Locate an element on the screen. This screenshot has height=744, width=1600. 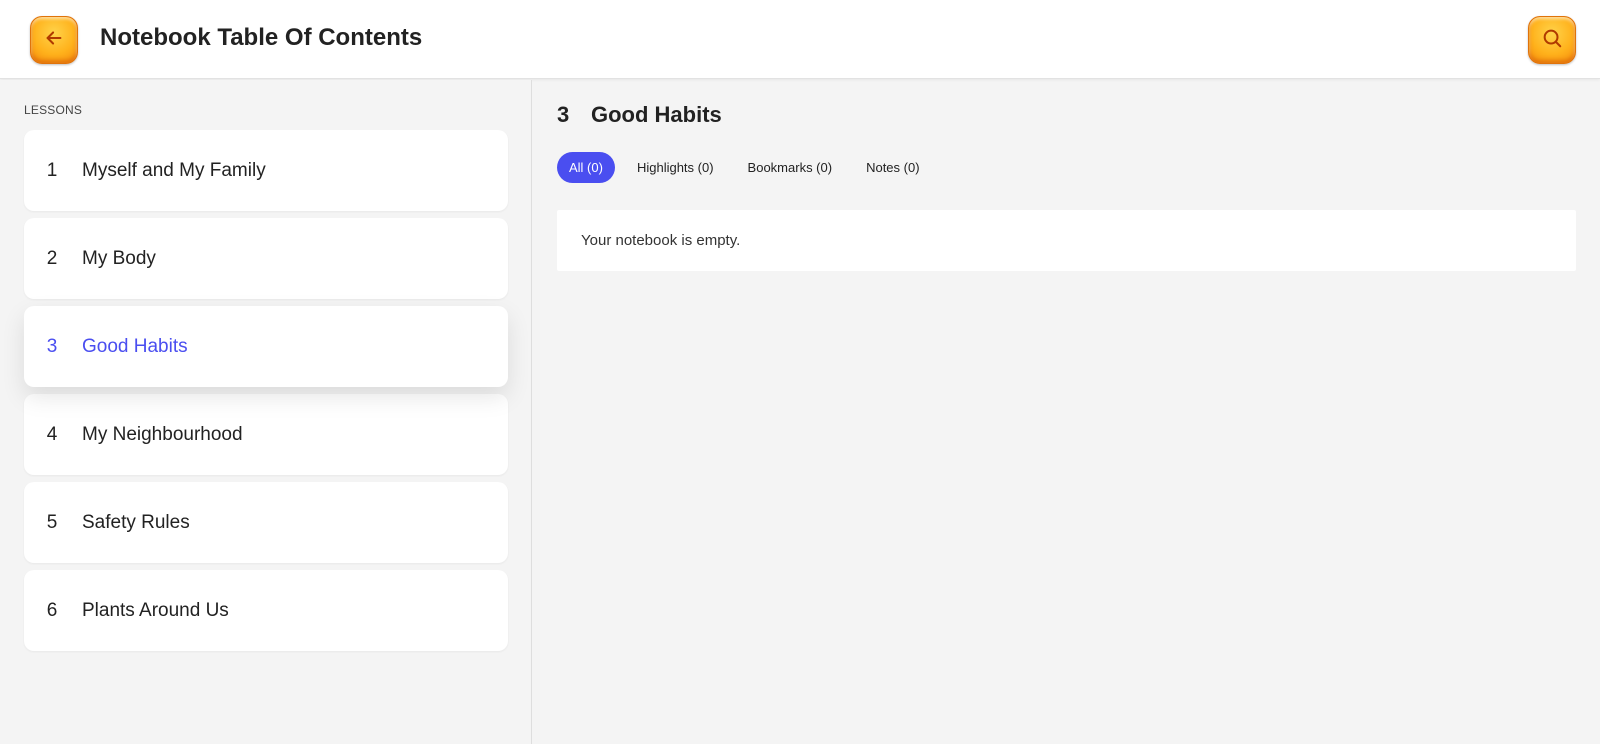
tab-notes: Notes (0) is located at coordinates (892, 167).